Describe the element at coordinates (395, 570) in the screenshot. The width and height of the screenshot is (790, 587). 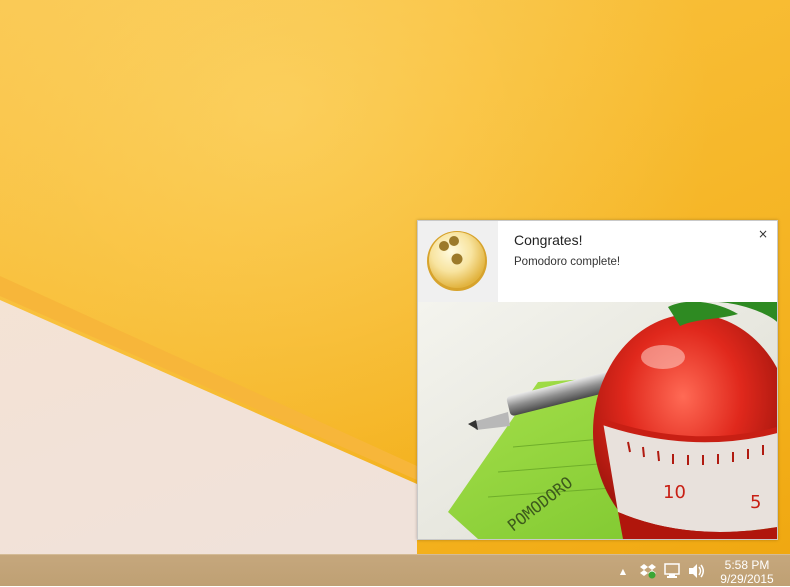
I see `taskbar: ▲ 5:58 PM 9/29/2015` at that location.